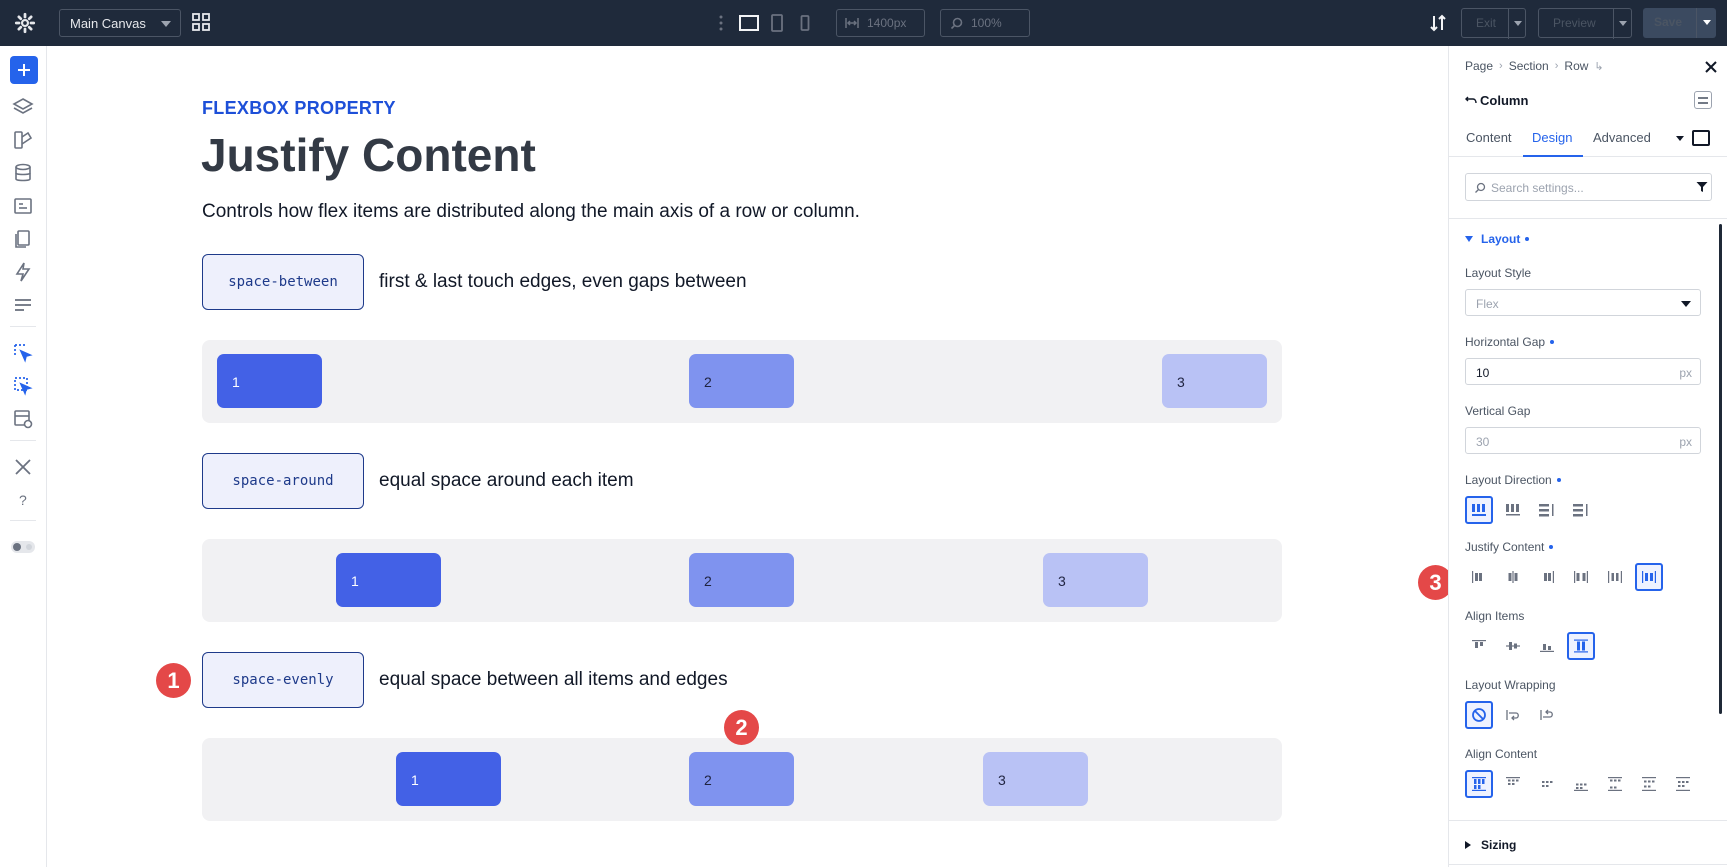 The width and height of the screenshot is (1727, 867). I want to click on field-label: Layout Wrapping, so click(1510, 685).